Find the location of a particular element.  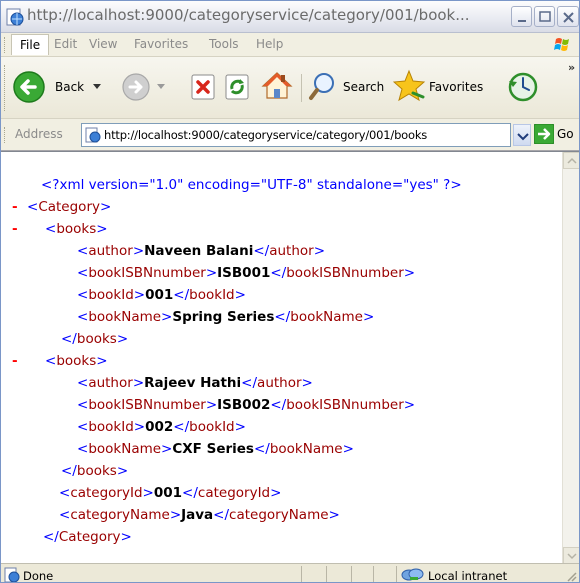

scroll-down-button is located at coordinates (571, 555).